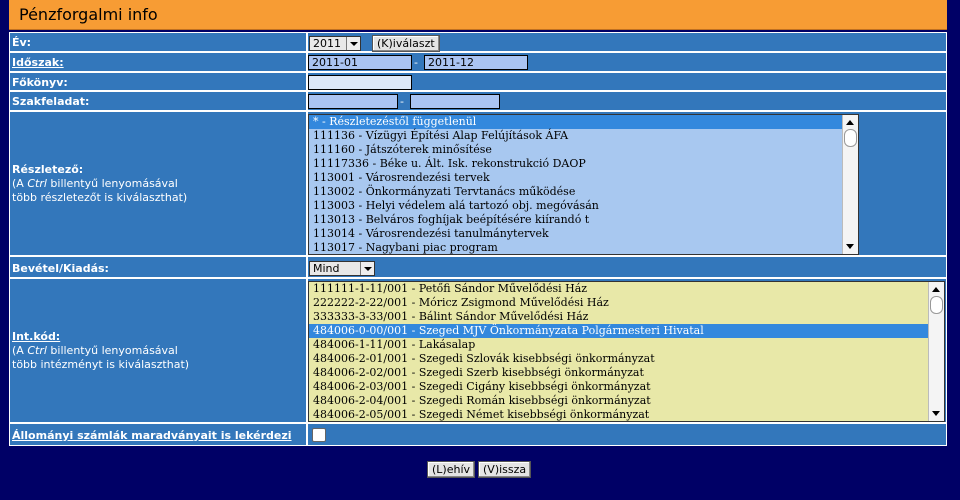  I want to click on idoszak-label: Időszak:, so click(38, 62).